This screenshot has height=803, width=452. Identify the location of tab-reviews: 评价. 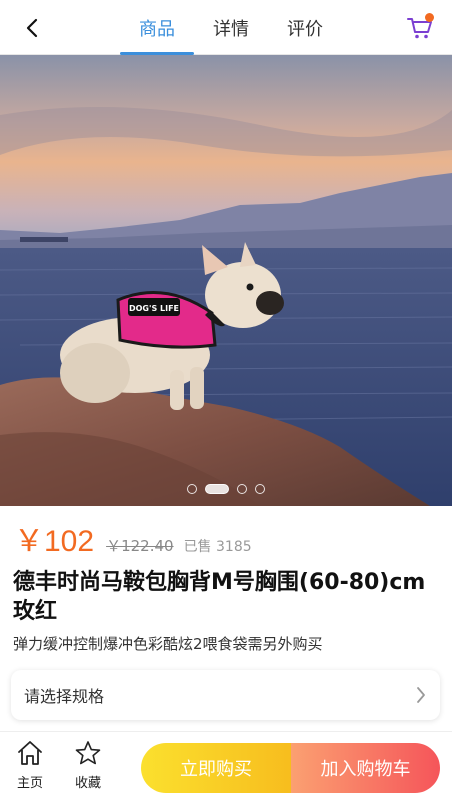
(305, 27).